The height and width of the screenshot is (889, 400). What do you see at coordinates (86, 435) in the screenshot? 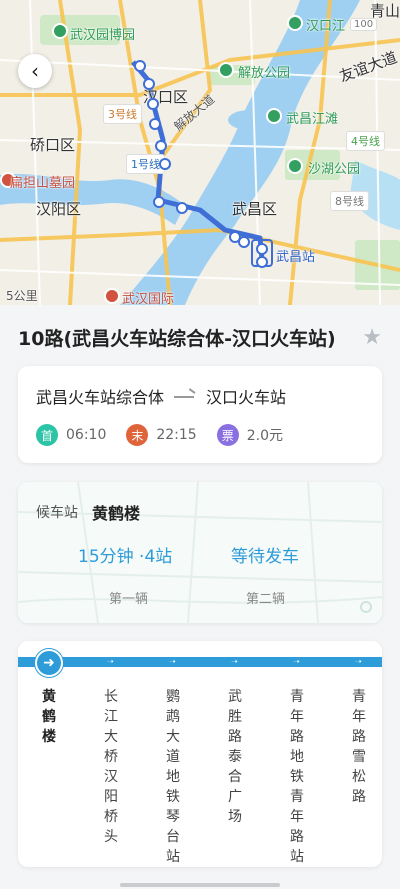
I see `first-bus-time: 06:10` at bounding box center [86, 435].